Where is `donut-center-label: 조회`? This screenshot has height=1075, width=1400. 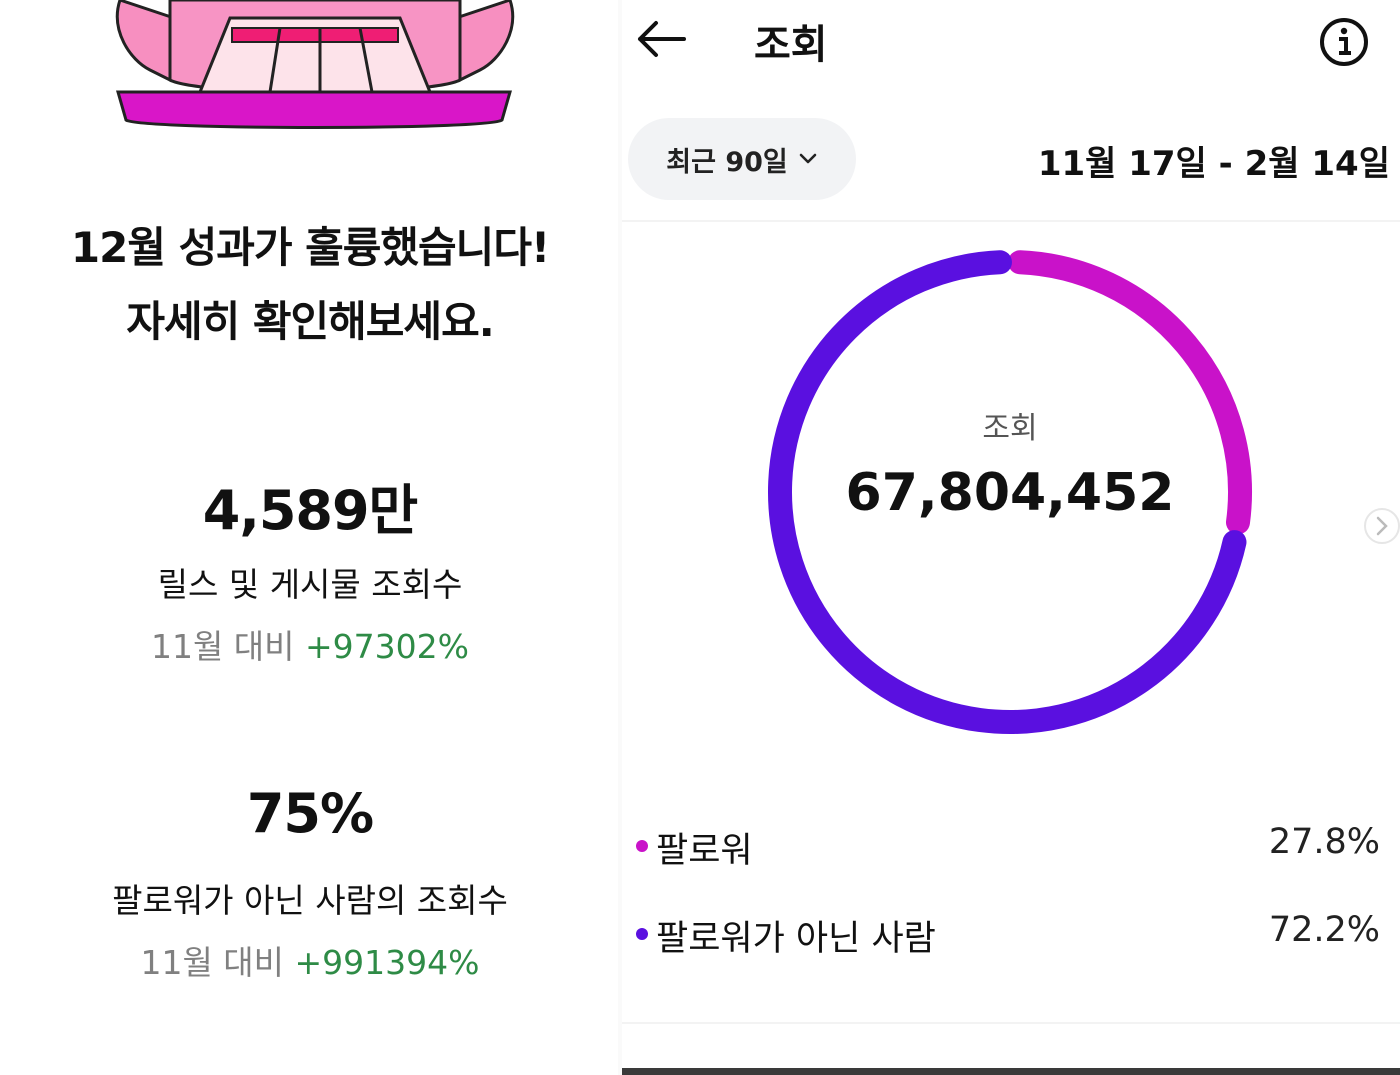
donut-center-label: 조회 is located at coordinates (1009, 428).